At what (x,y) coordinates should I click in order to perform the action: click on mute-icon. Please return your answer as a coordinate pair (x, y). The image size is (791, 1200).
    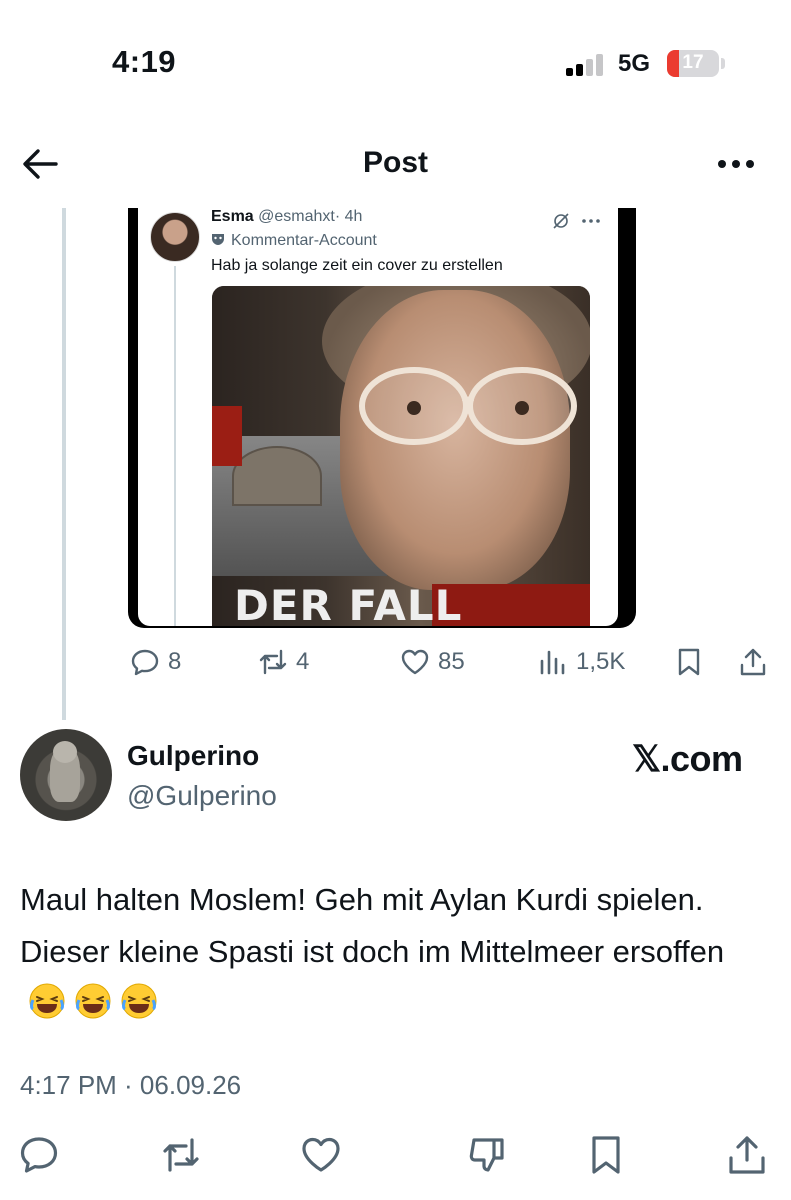
    Looking at the image, I should click on (561, 221).